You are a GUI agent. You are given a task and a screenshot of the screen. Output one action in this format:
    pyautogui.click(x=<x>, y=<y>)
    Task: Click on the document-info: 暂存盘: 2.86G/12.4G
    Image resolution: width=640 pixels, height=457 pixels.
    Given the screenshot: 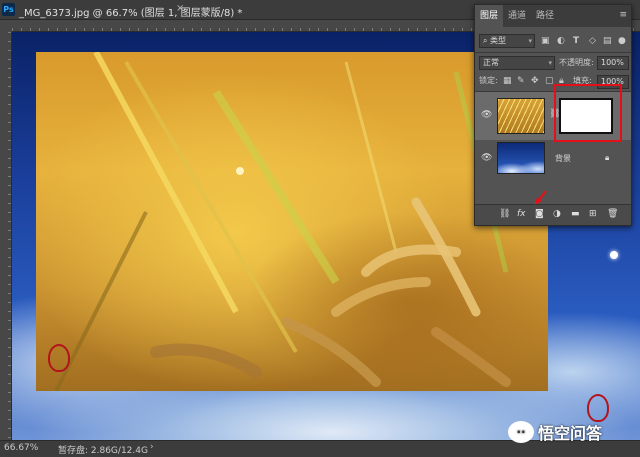 What is the action you would take?
    pyautogui.click(x=103, y=451)
    